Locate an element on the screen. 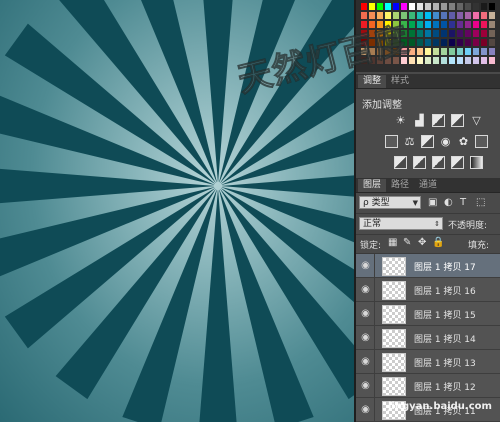  selective-color-icon is located at coordinates (457, 162).